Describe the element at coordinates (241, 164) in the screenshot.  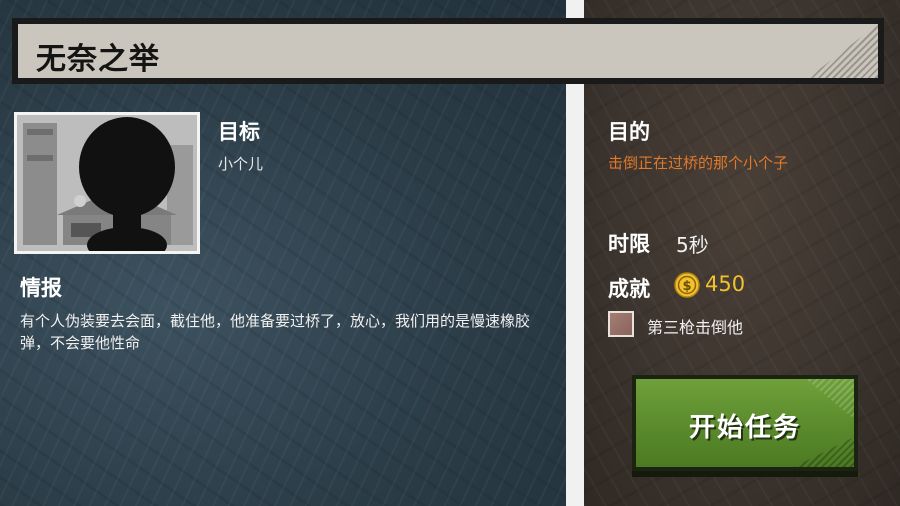
I see `target-name: 小个儿` at that location.